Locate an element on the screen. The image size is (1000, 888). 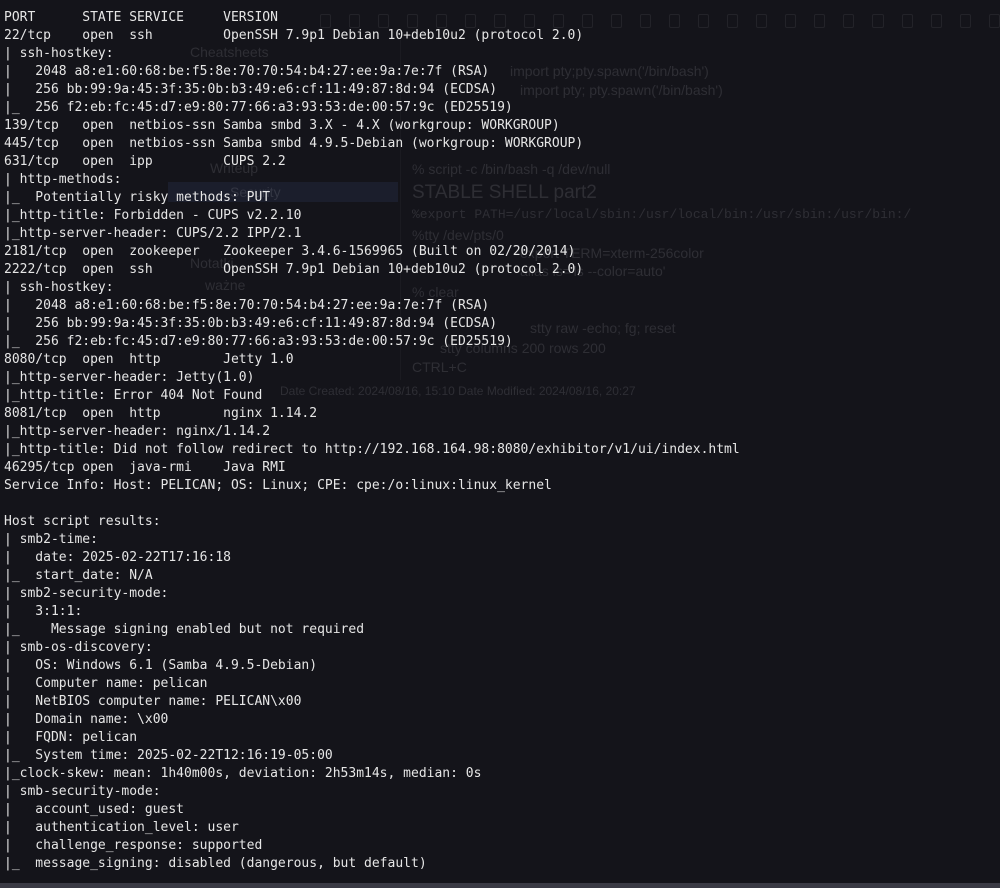
terminal-line: |_ start_date: N/A is located at coordinates (78, 575).